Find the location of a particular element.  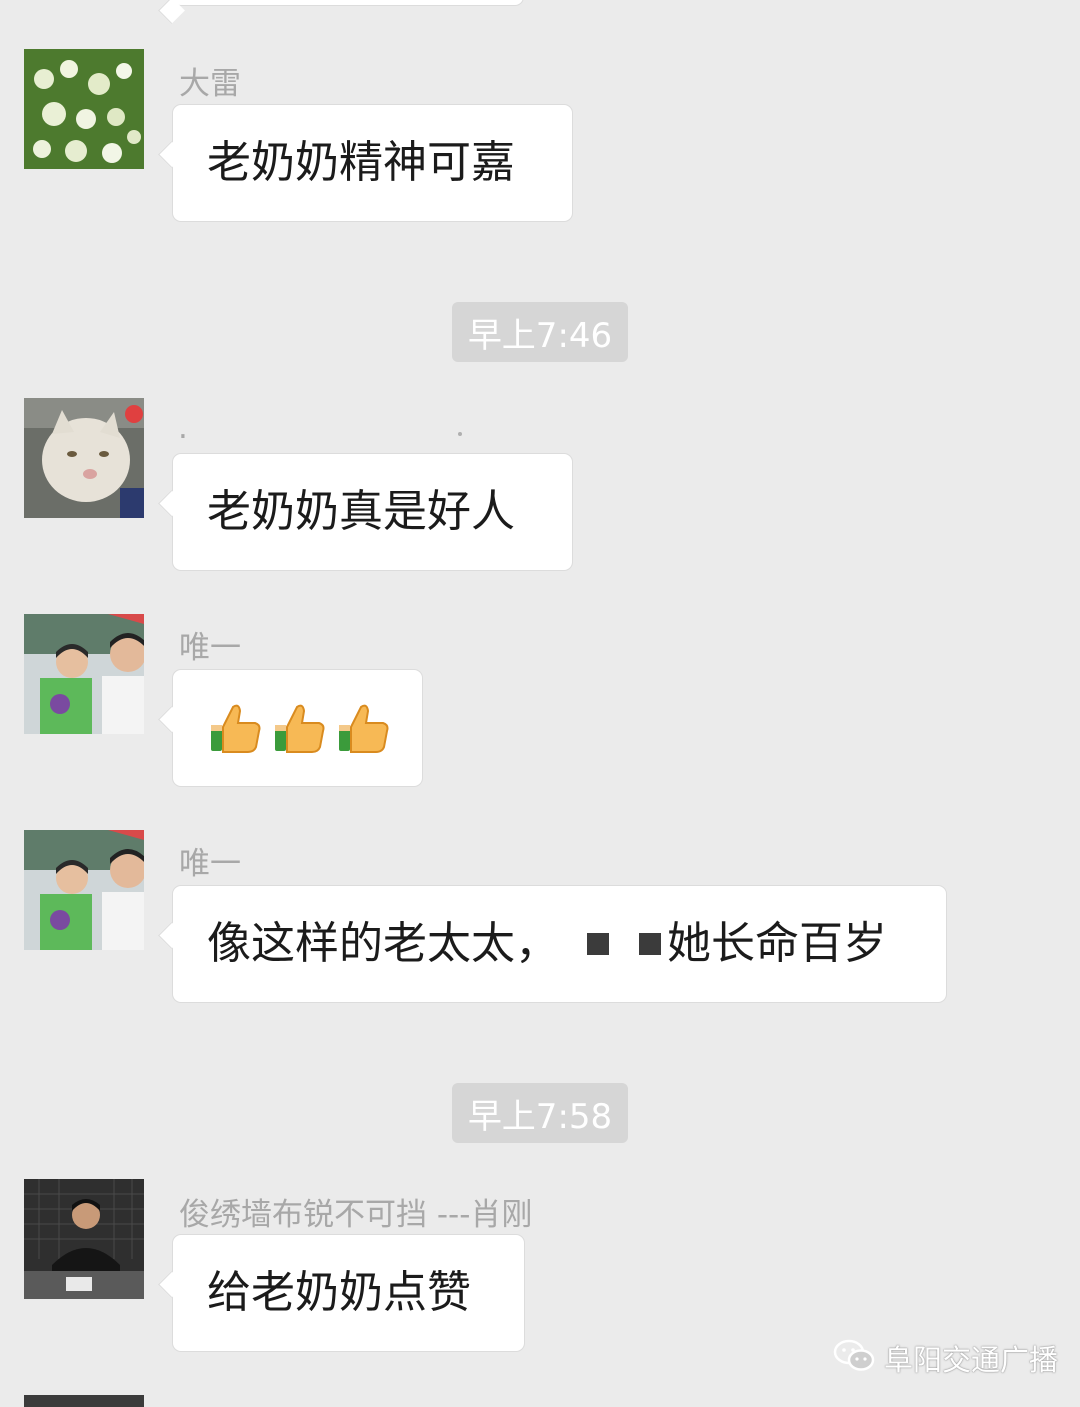

emoji-row is located at coordinates (300, 728).